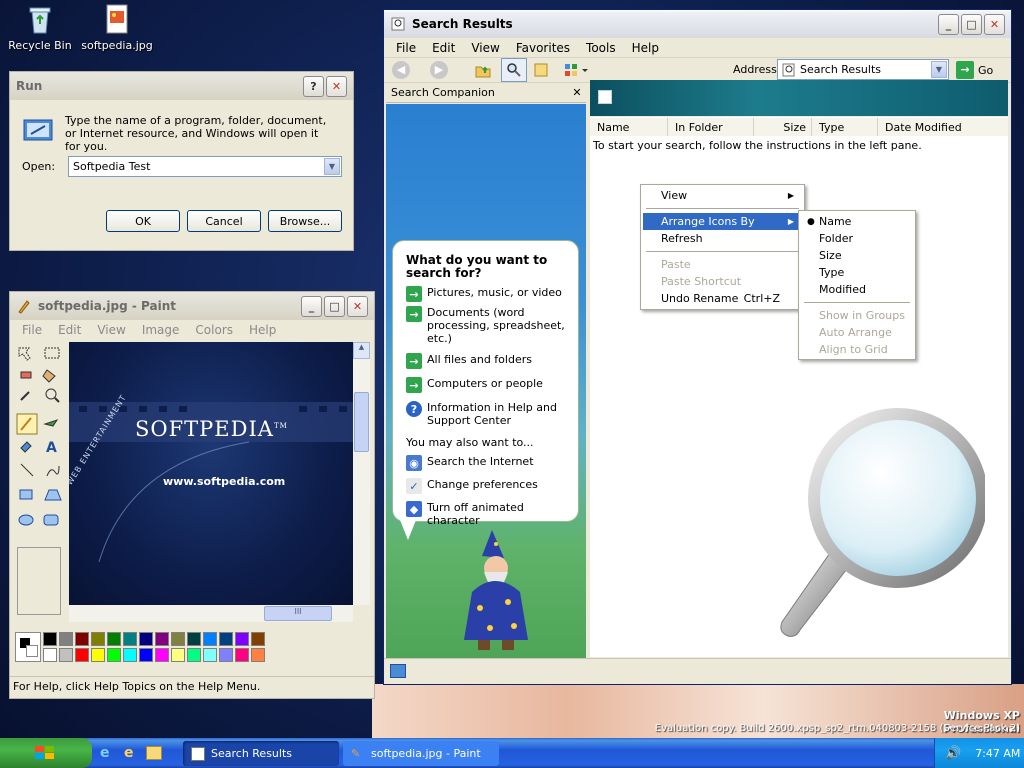 This screenshot has width=1024, height=768. I want to click on desktop-icon-softpedia-jpg: softpedia.jpg, so click(117, 27).